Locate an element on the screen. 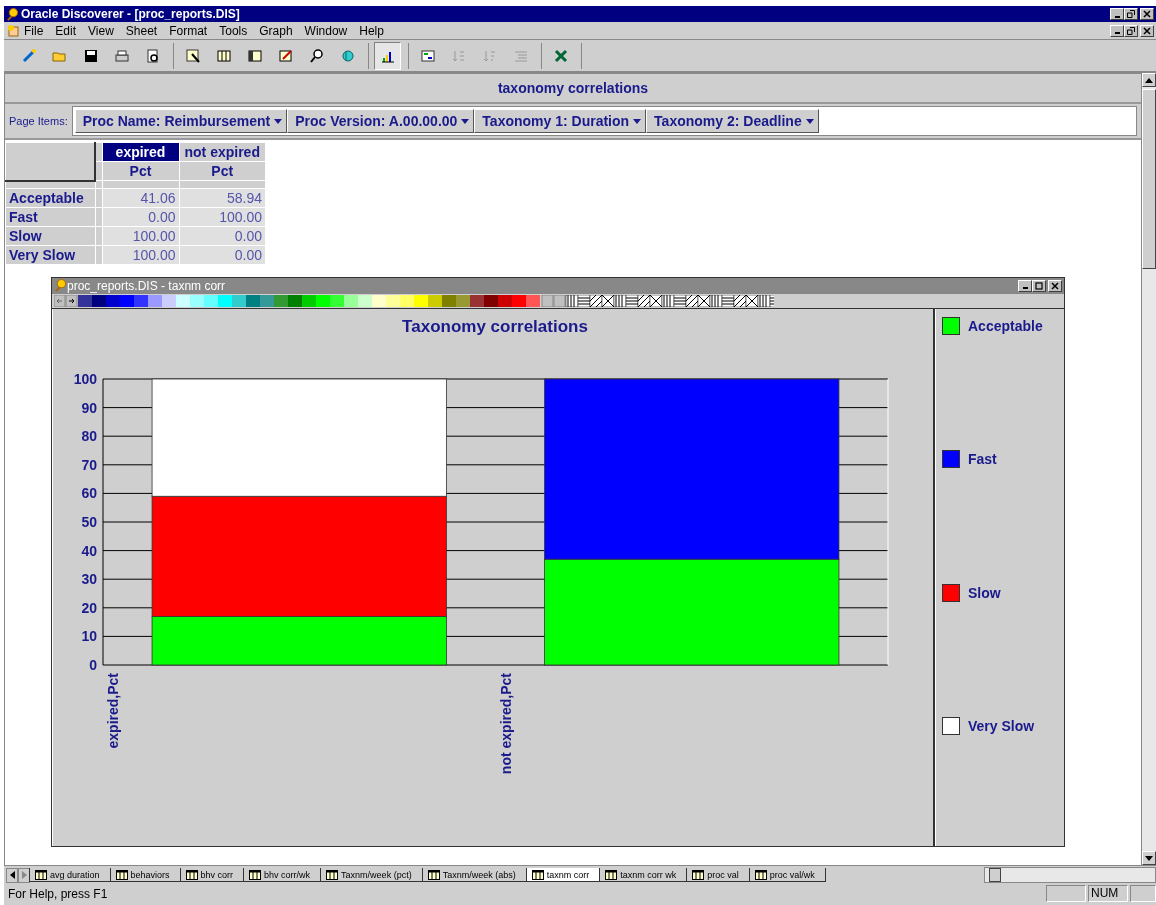 The height and width of the screenshot is (905, 1156). legend-label: Very Slow is located at coordinates (1001, 726).